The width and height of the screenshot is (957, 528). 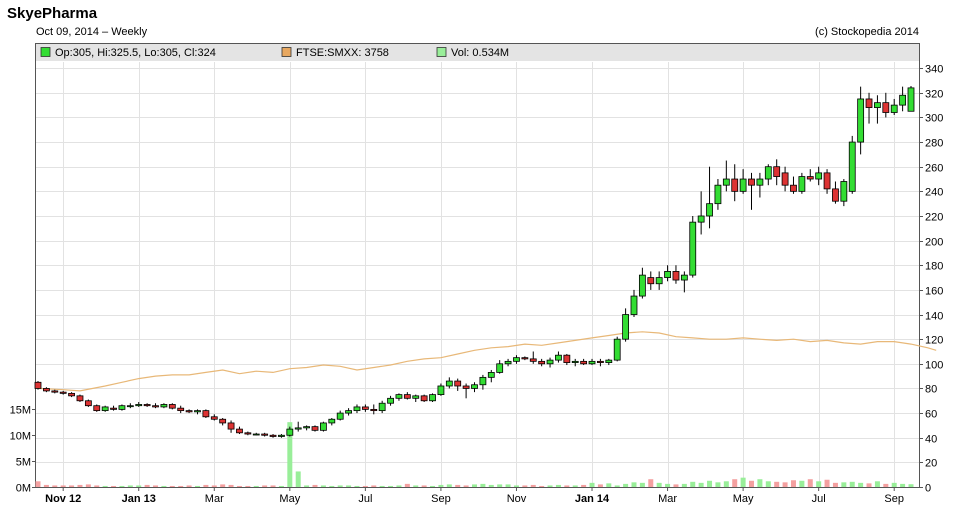 I want to click on price-tick-label: 180, so click(x=934, y=267).